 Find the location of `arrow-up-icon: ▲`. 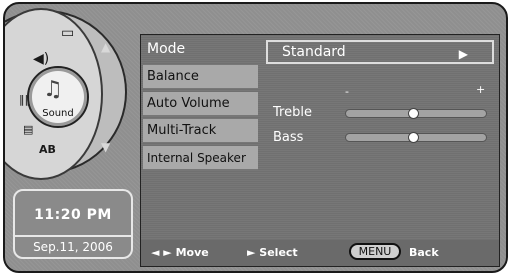

arrow-up-icon: ▲ is located at coordinates (105, 47).